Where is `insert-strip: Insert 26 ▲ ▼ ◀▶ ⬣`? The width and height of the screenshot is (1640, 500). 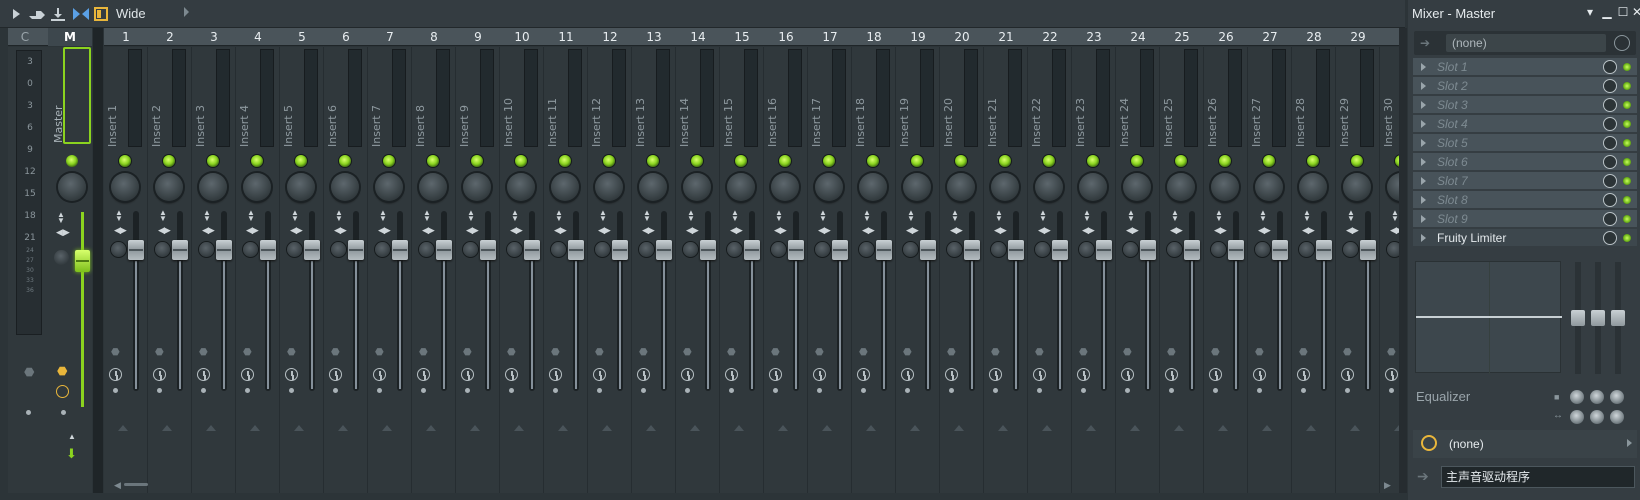 insert-strip: Insert 26 ▲ ▼ ◀▶ ⬣ is located at coordinates (1226, 270).